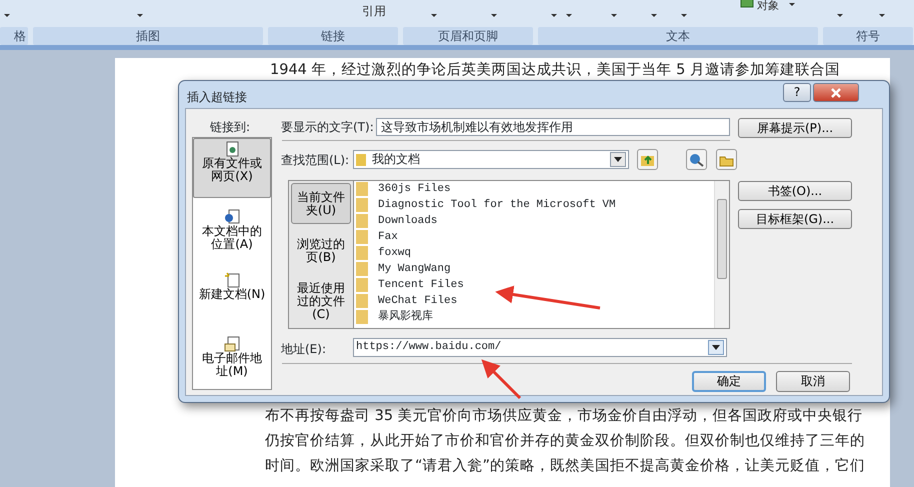 The width and height of the screenshot is (914, 487). I want to click on ribbon-group-label: 页眉和页脚, so click(468, 36).